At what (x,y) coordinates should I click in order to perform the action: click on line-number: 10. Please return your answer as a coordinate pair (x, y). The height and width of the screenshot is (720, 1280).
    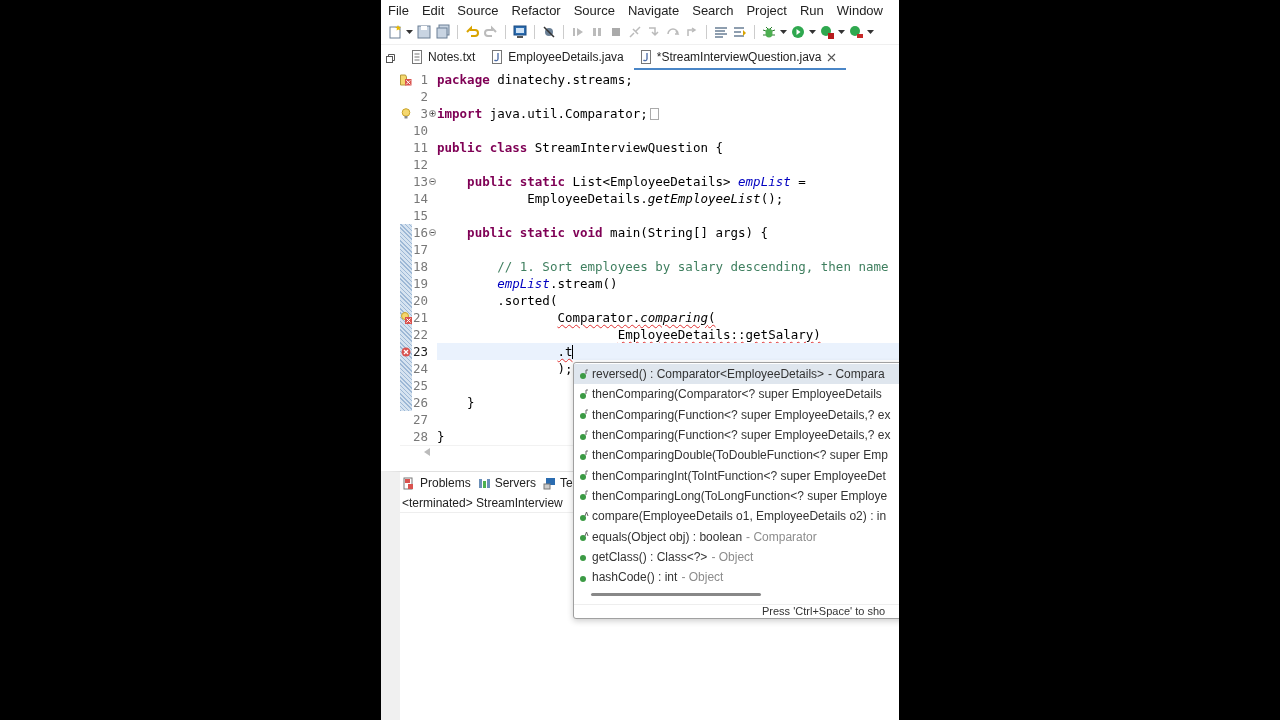
    Looking at the image, I should click on (420, 130).